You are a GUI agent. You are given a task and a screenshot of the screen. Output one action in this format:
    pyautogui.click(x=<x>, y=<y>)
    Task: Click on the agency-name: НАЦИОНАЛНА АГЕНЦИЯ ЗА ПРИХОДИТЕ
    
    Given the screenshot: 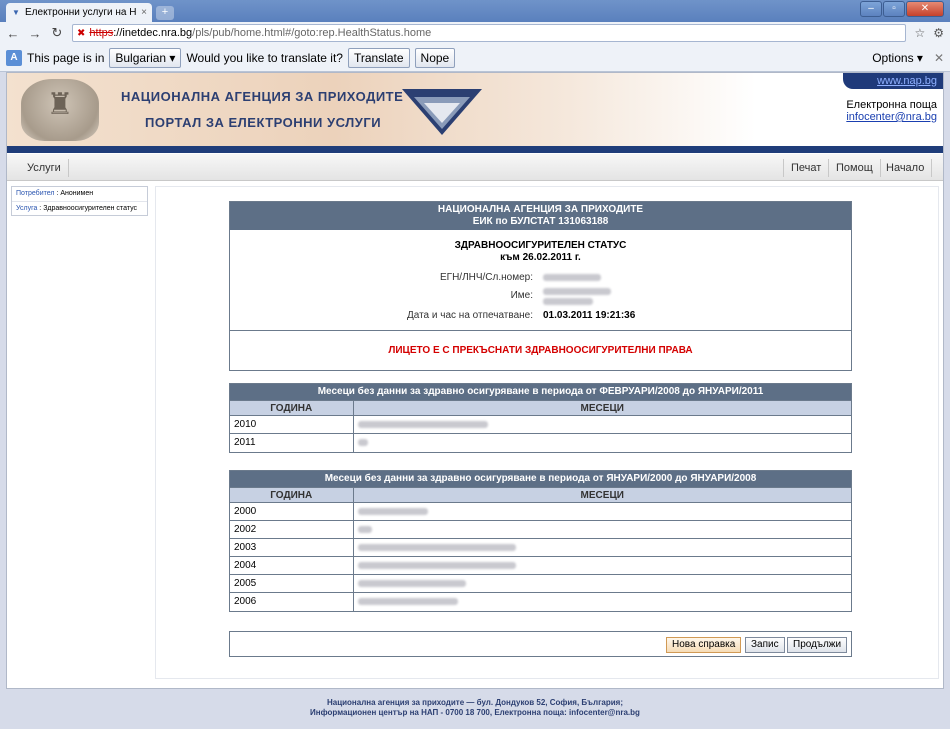 What is the action you would take?
    pyautogui.click(x=262, y=96)
    